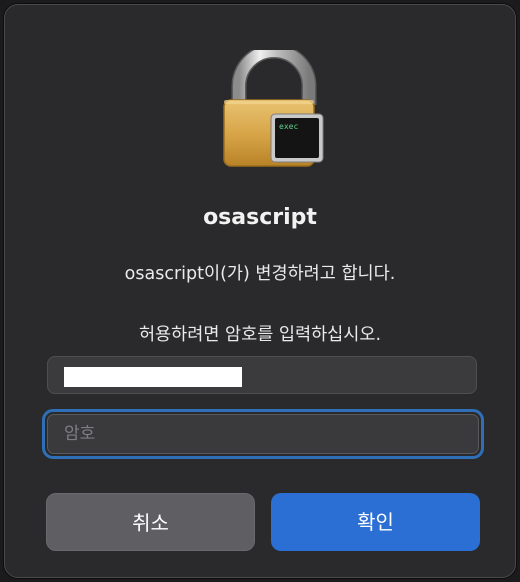 The height and width of the screenshot is (582, 520). I want to click on password-field-container, so click(263, 434).